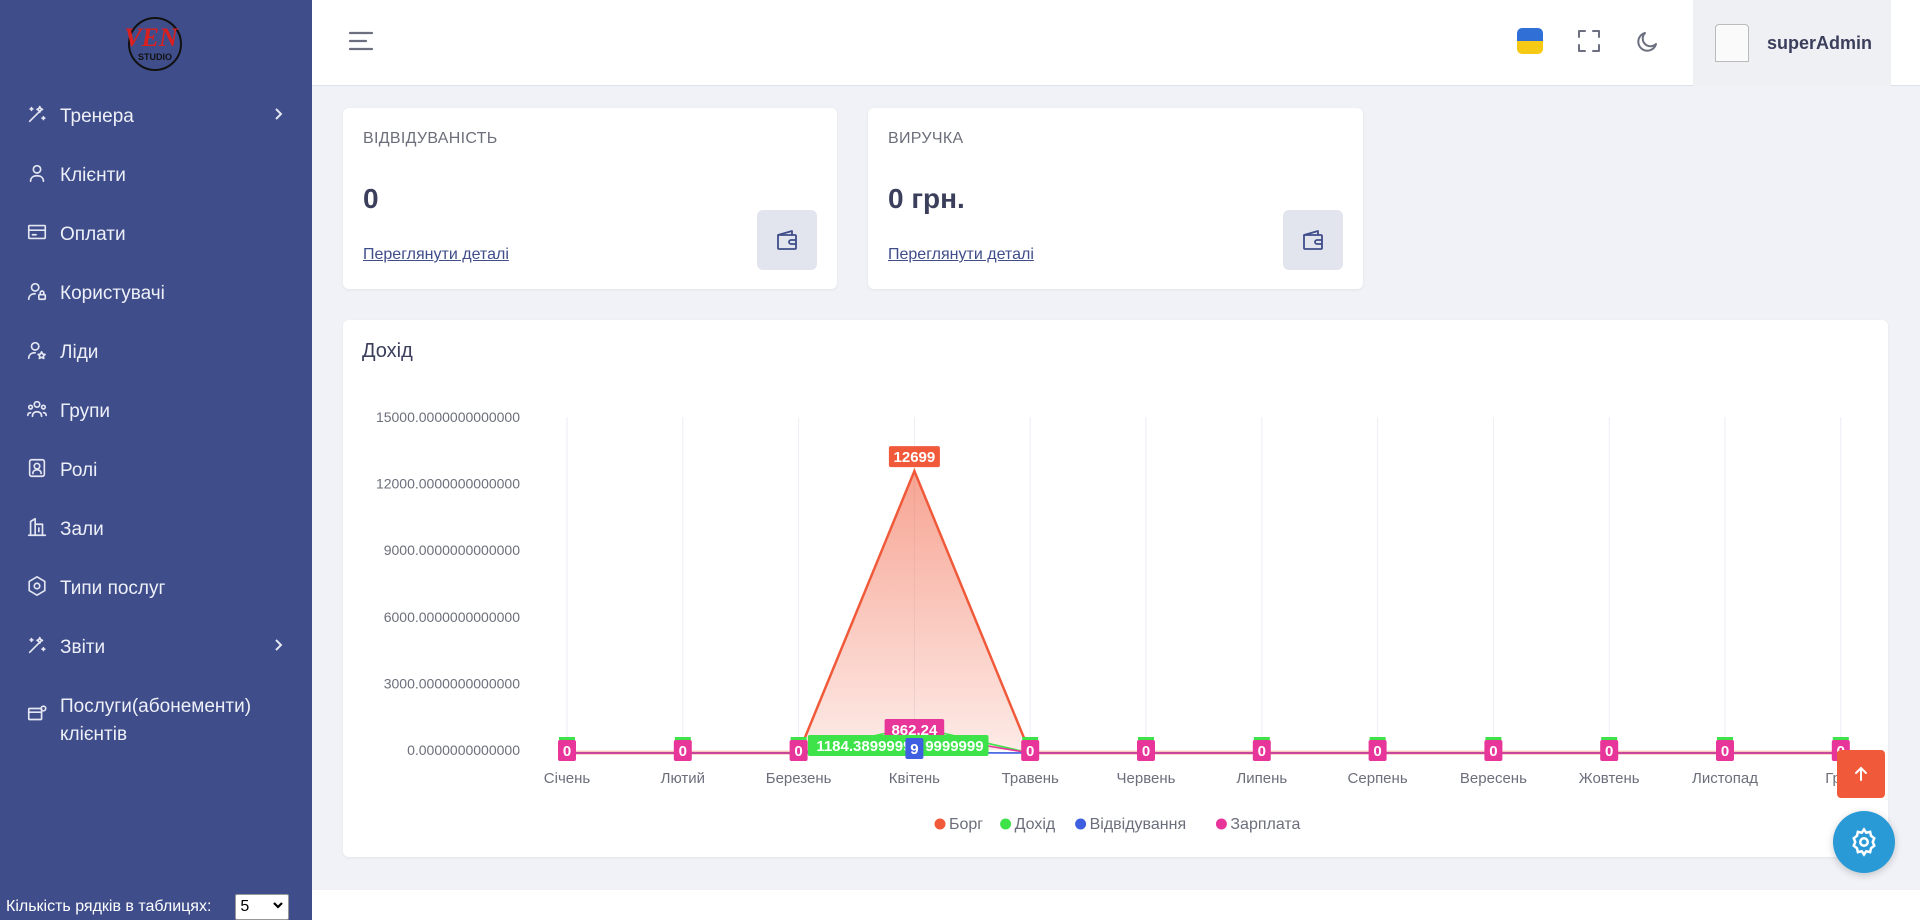 This screenshot has width=1920, height=920. What do you see at coordinates (683, 778) in the screenshot?
I see `x-tick-label: Лютий` at bounding box center [683, 778].